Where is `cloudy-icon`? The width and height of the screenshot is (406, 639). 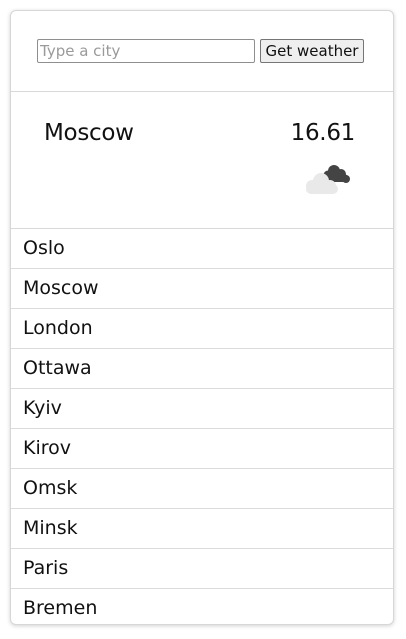
cloudy-icon is located at coordinates (328, 179).